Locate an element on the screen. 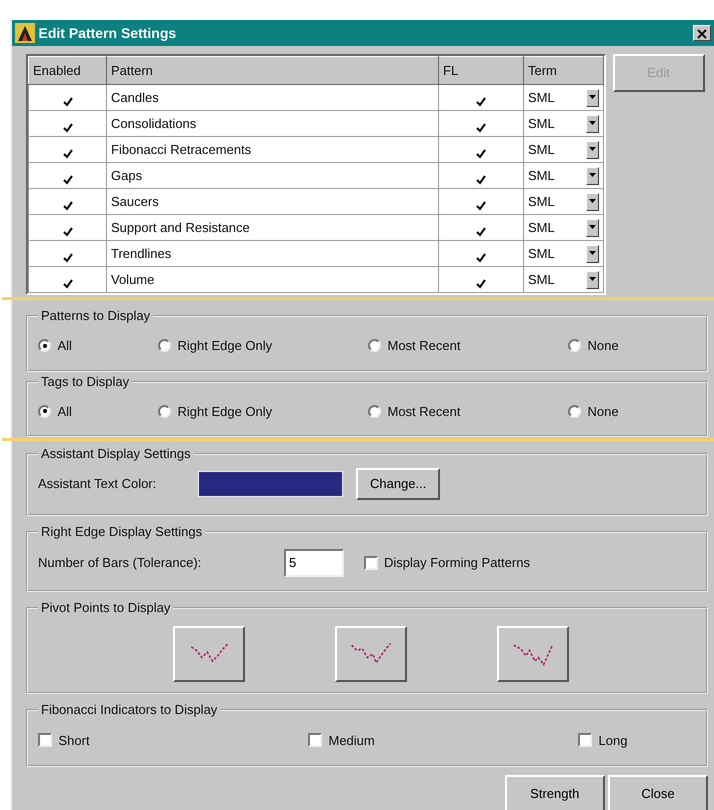  group-title: Patterns to Display is located at coordinates (96, 316).